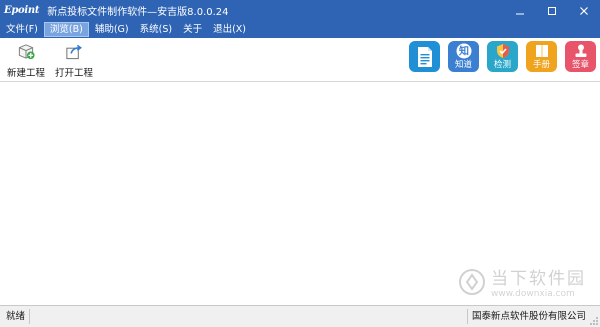  I want to click on status-bar: 就绪 国泰新点软件股份有限公司, so click(300, 316).